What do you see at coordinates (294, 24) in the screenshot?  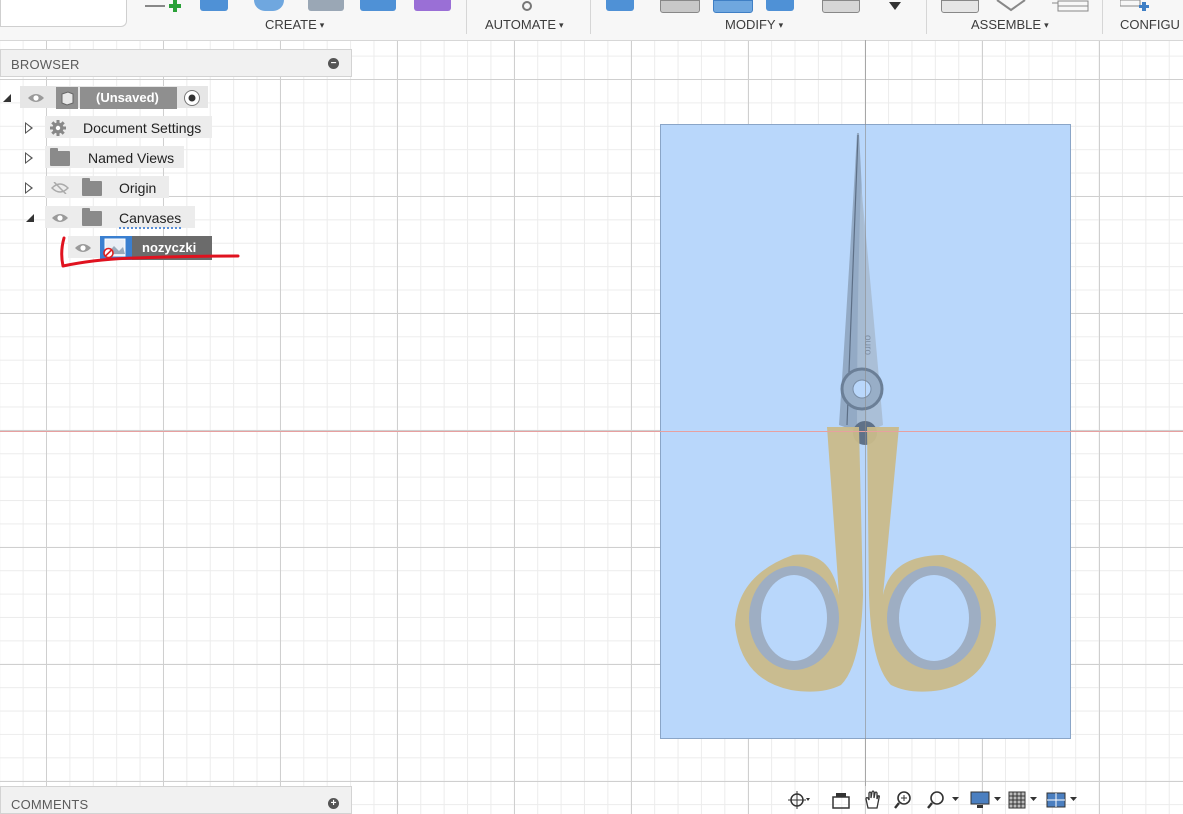 I see `create-menu: CREATE ▾` at bounding box center [294, 24].